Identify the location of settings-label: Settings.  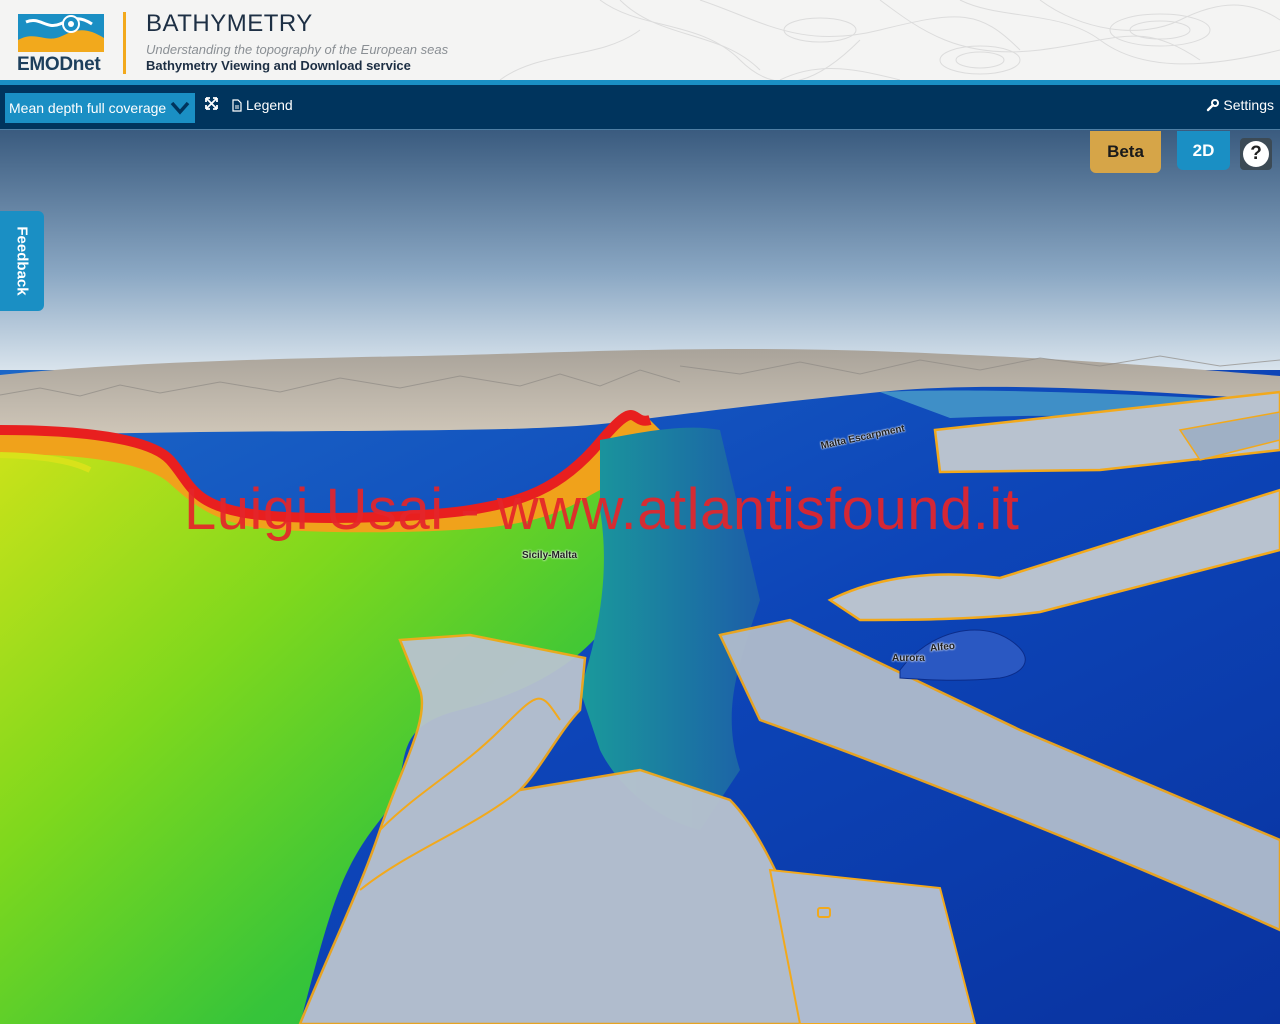
(1248, 105).